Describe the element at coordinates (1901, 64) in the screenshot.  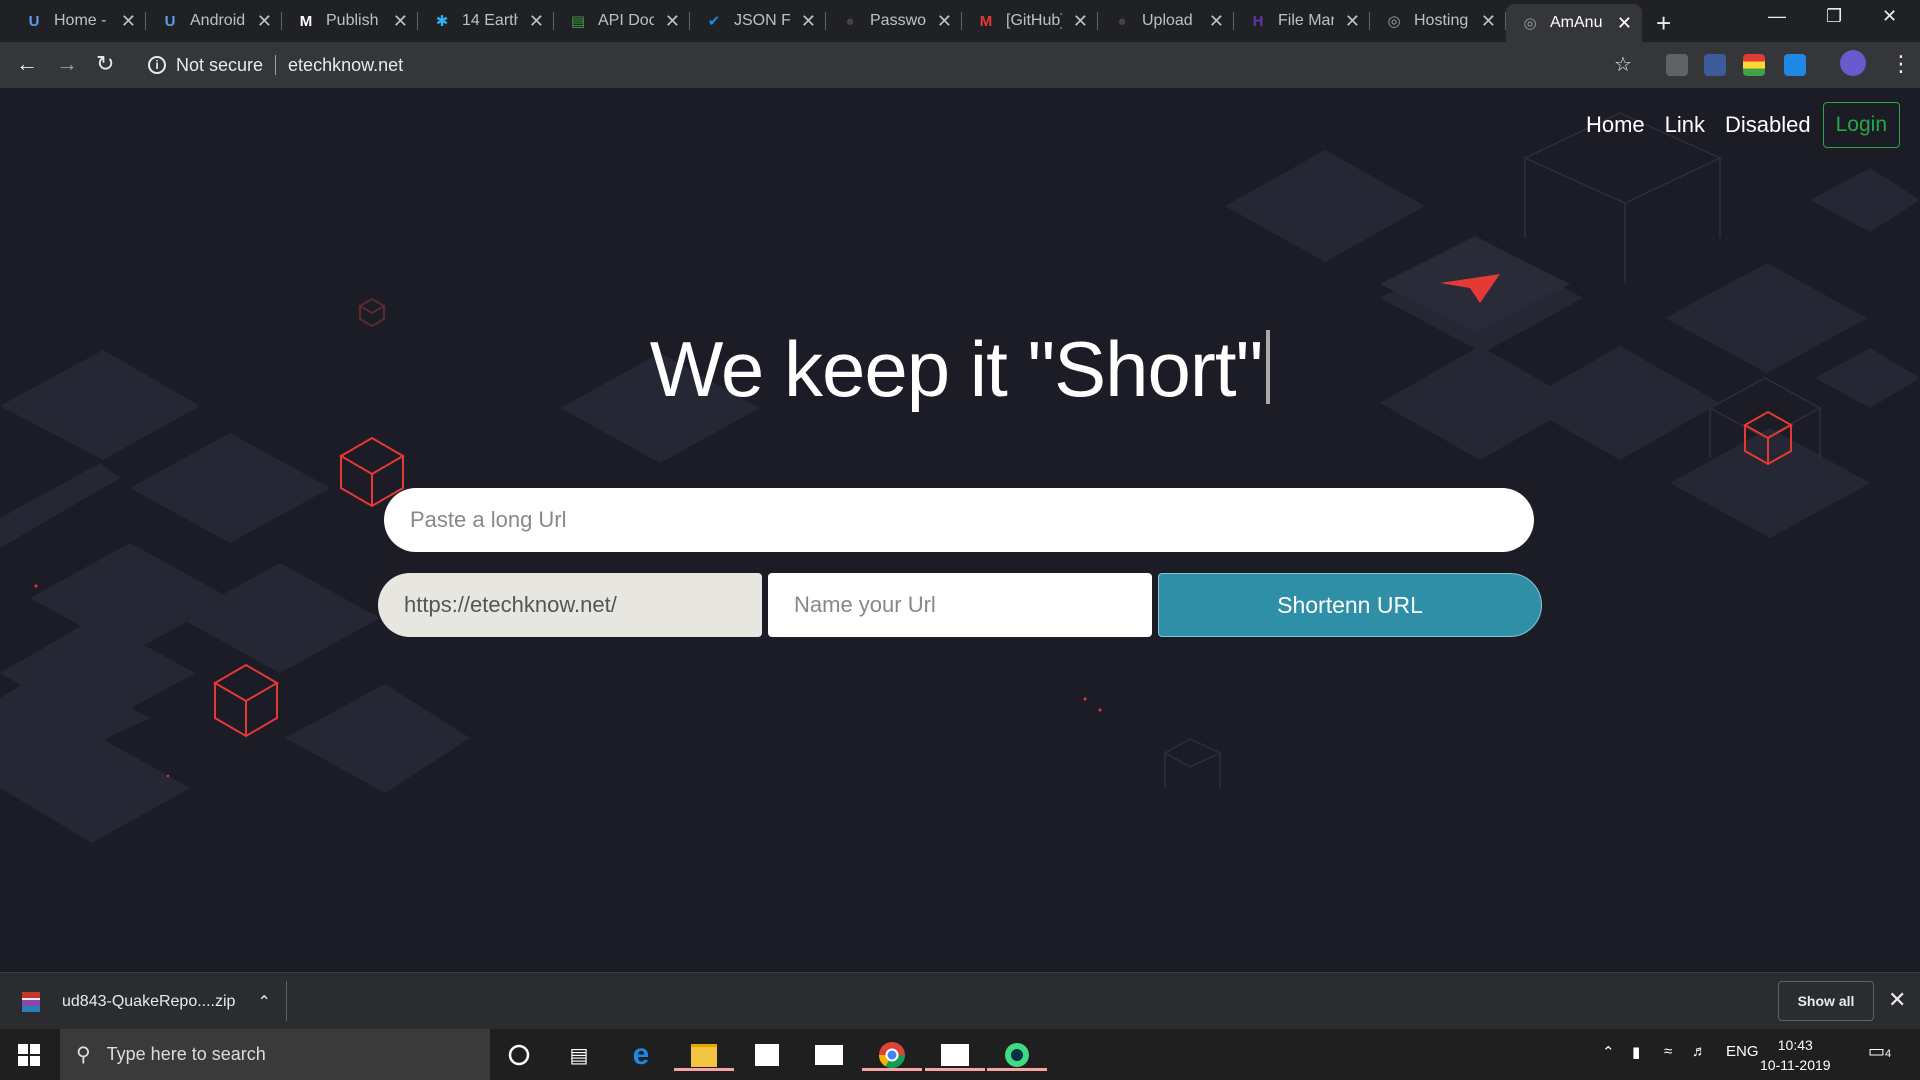
I see `menu-kebab-icon: ⋮` at that location.